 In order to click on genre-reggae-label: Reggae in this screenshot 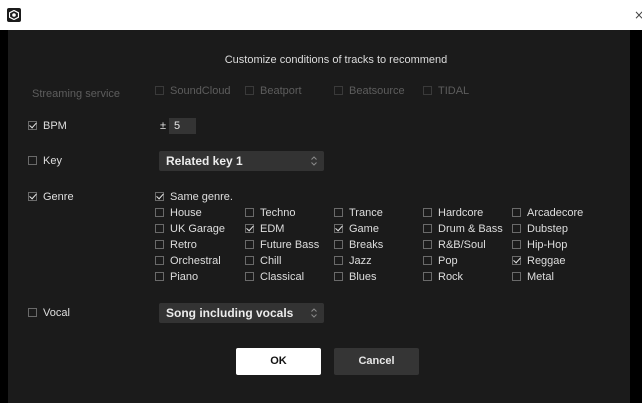, I will do `click(546, 261)`.